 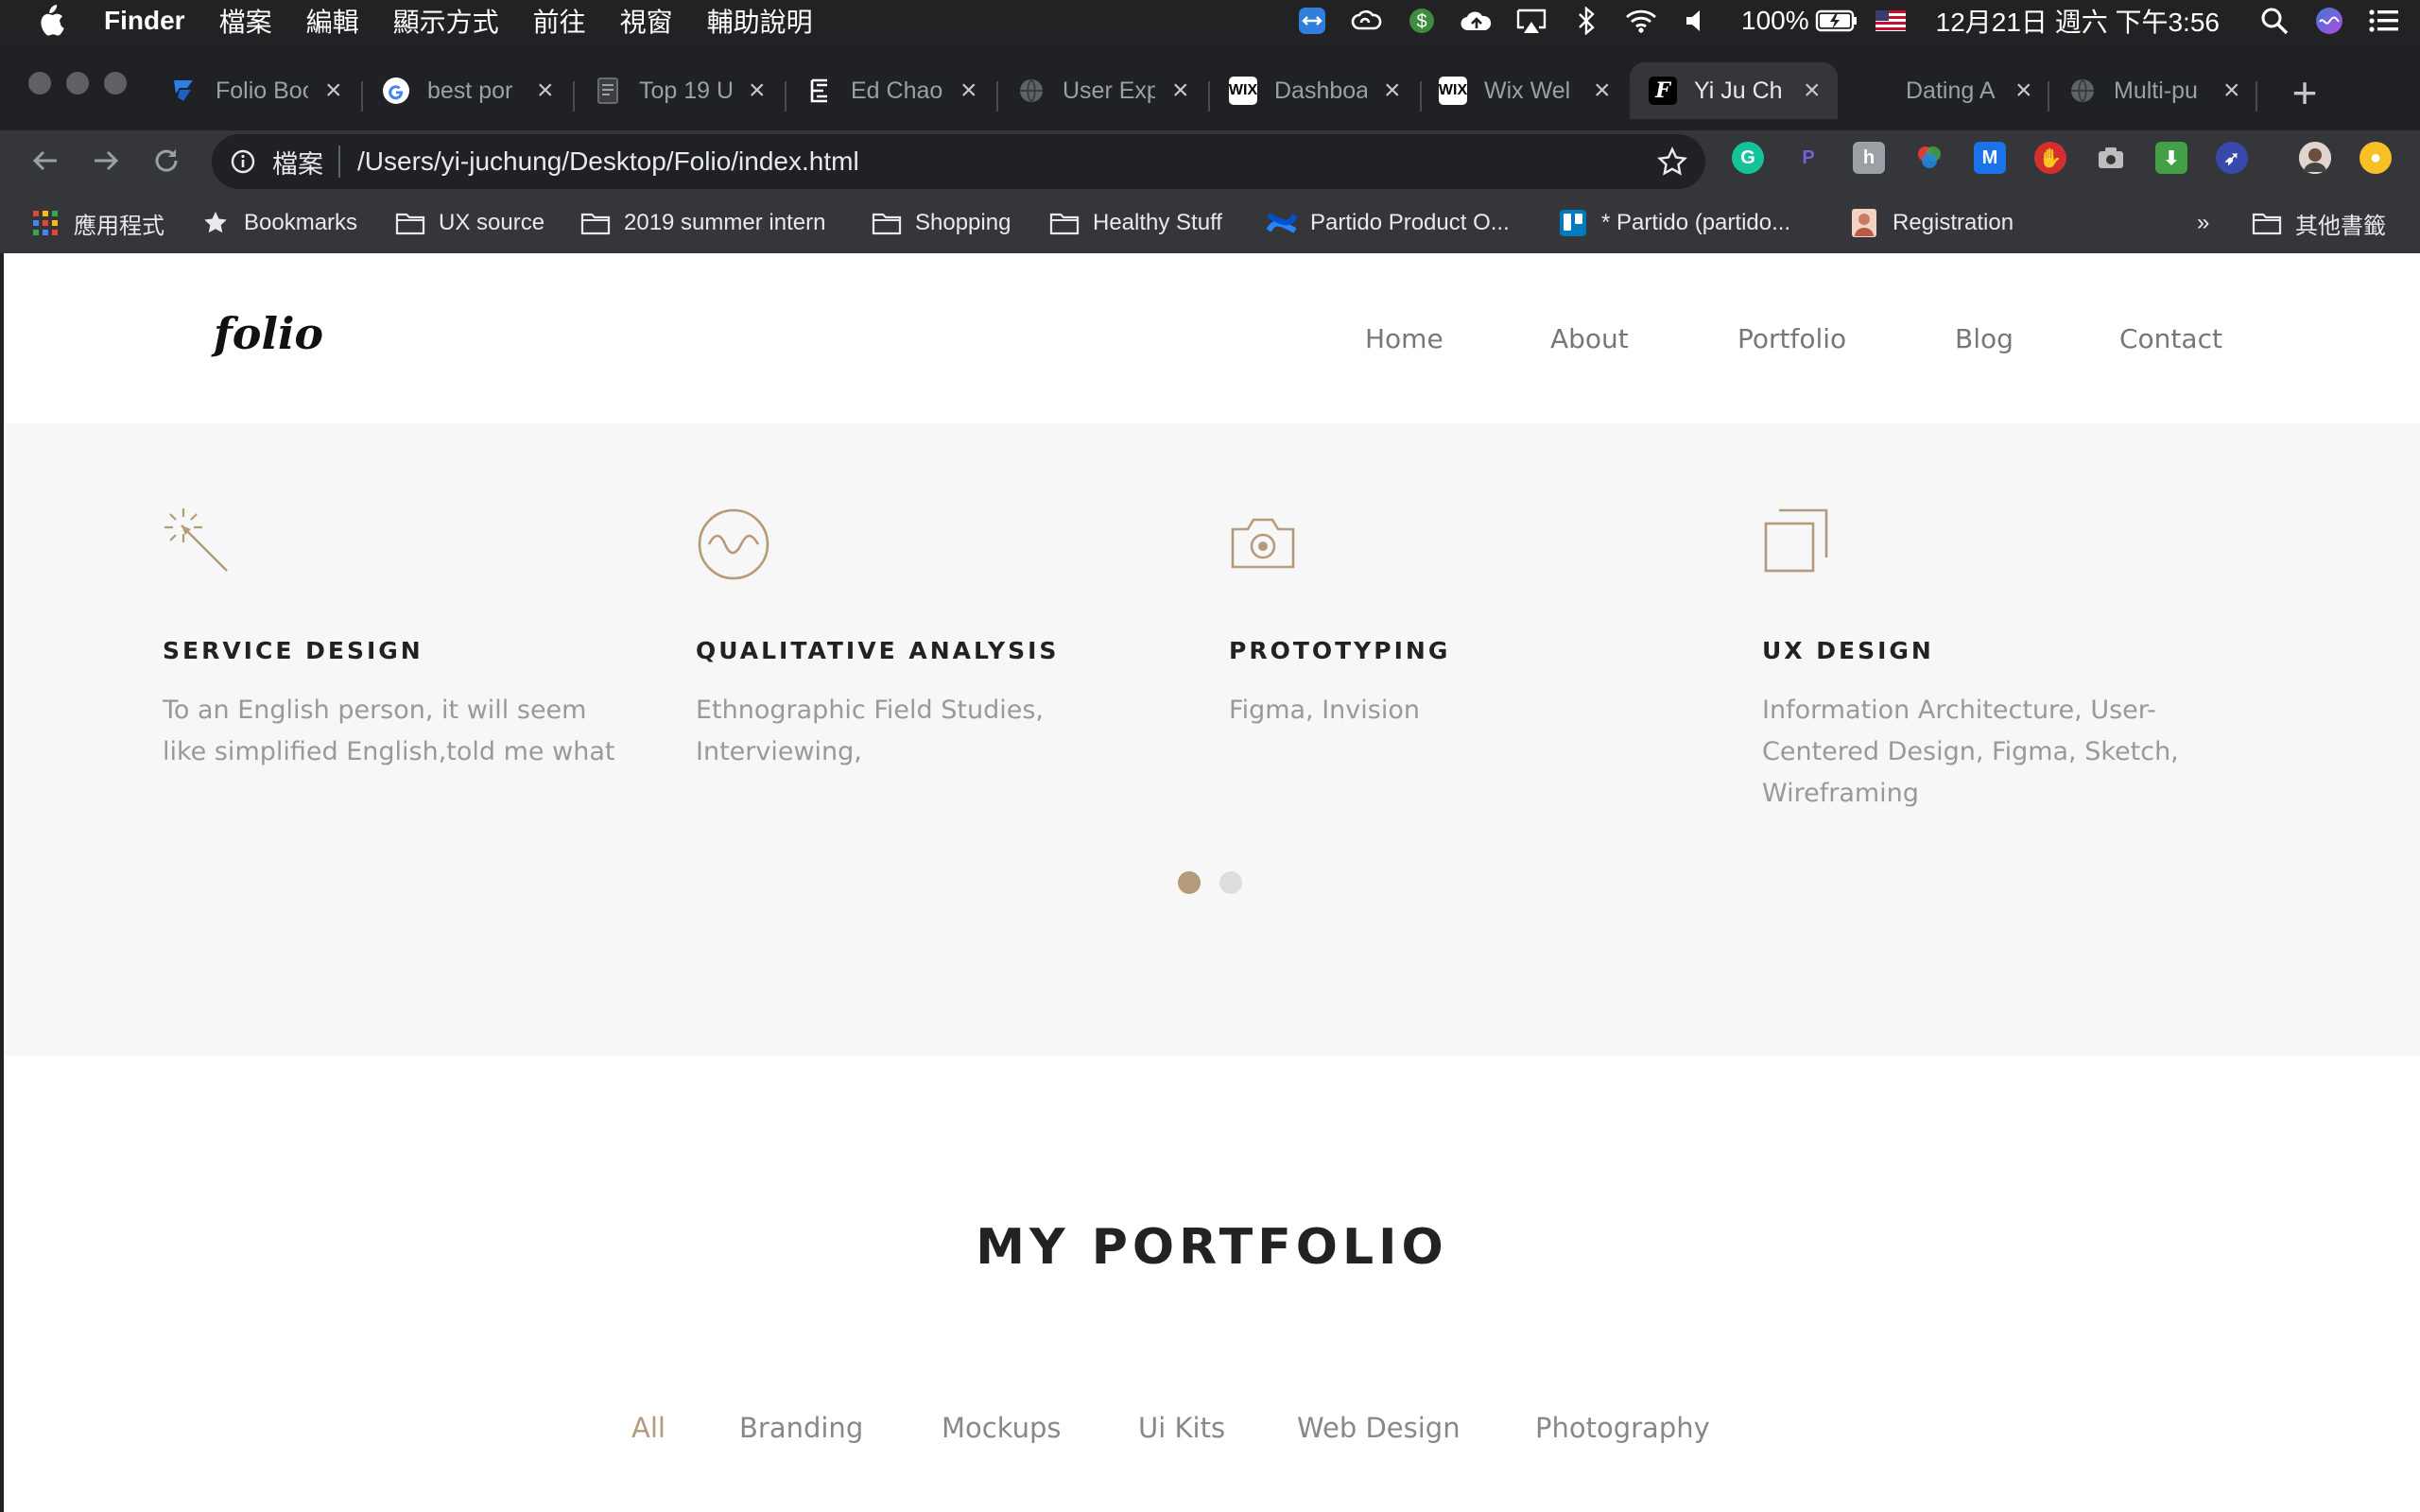 I want to click on service-title: UX DESIGN, so click(x=1848, y=650).